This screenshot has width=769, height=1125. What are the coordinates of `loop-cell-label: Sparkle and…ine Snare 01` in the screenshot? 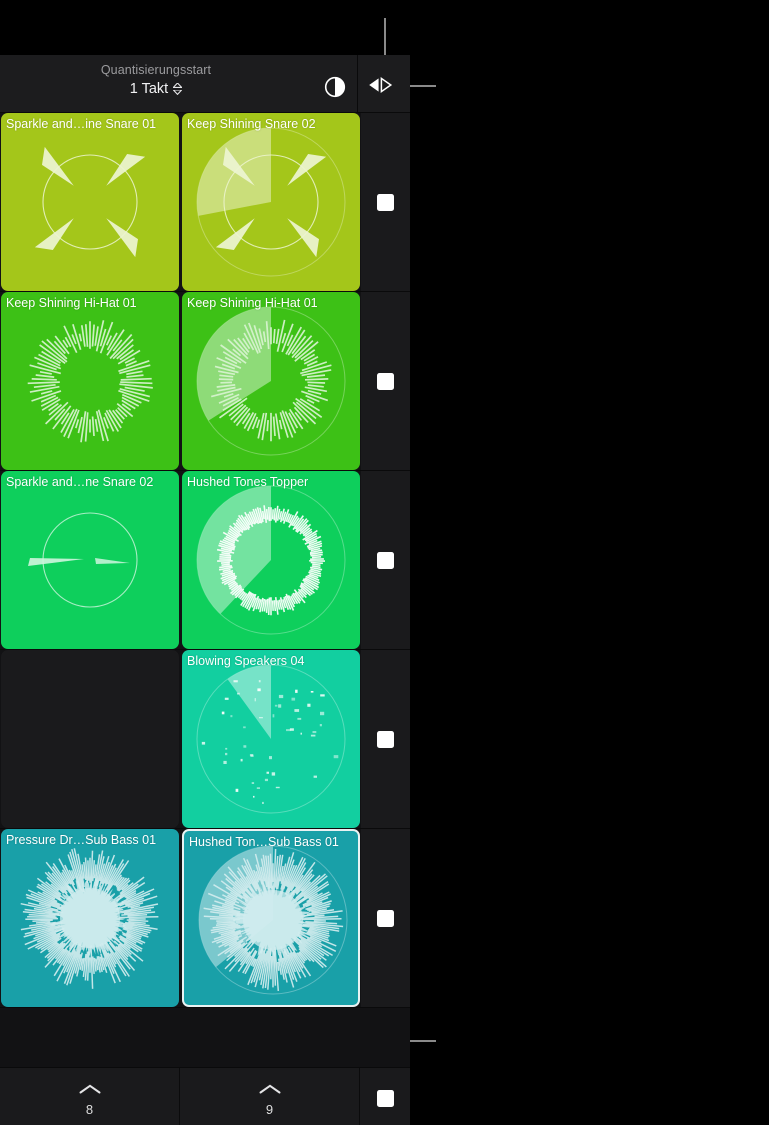 It's located at (81, 124).